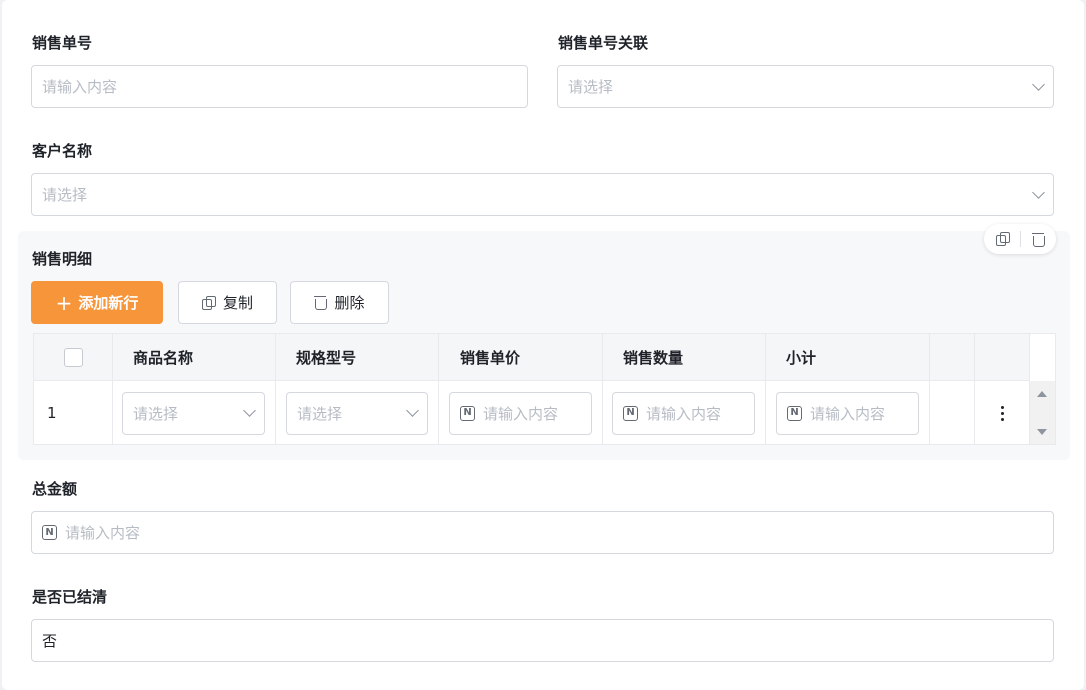  I want to click on price-placeholder: 请输入内容, so click(521, 413).